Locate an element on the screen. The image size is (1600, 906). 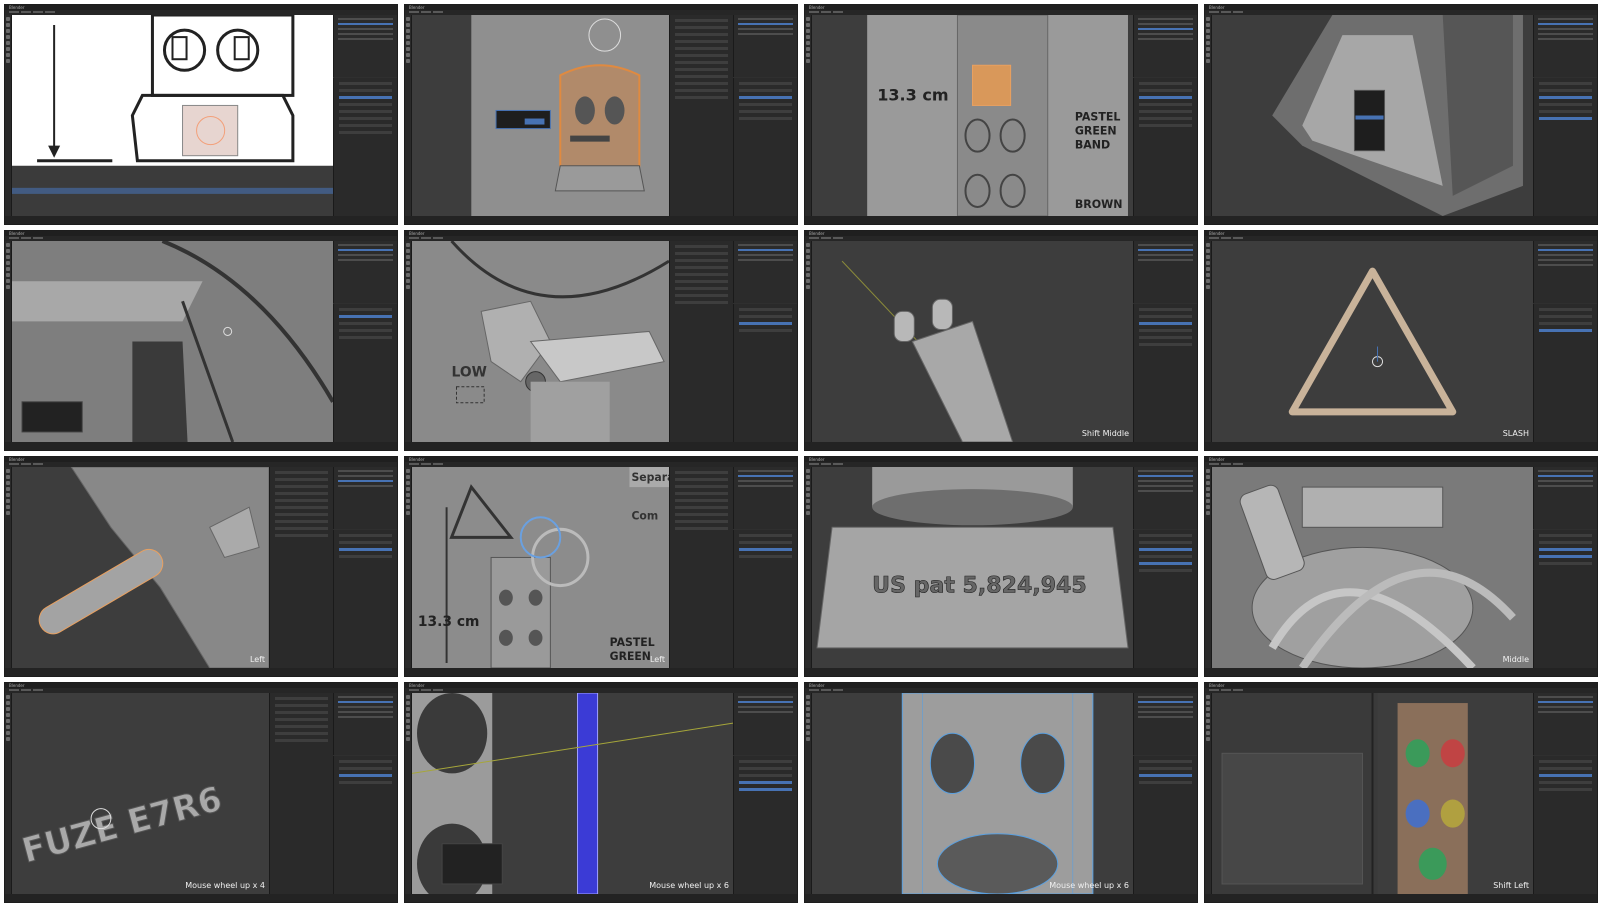
tile-10: Blender 13.3 cm PASTEL GREEN Separat Co is located at coordinates (601, 566).